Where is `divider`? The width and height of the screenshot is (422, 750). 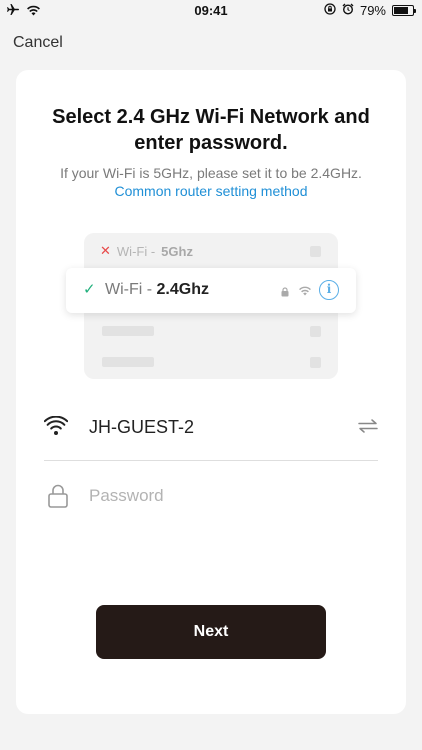
divider is located at coordinates (211, 460).